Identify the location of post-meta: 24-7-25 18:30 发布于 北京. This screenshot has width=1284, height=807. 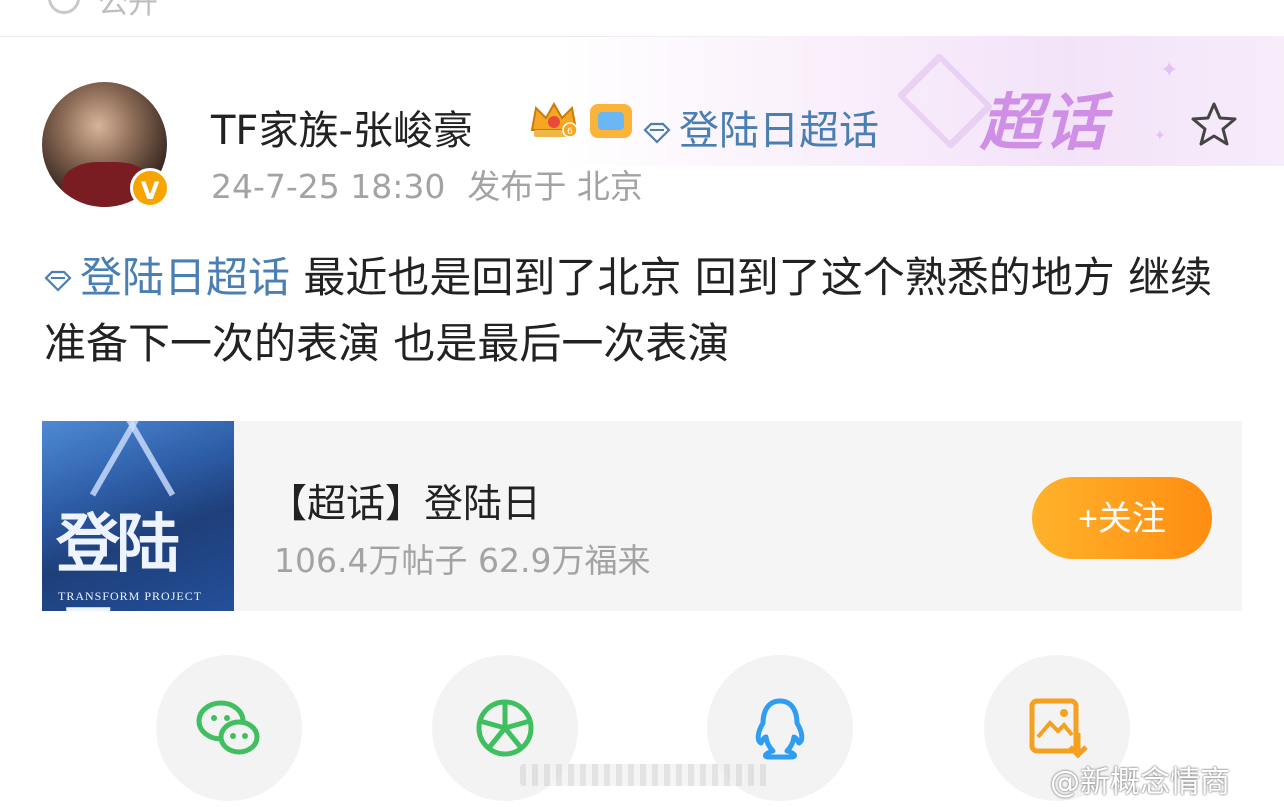
(427, 184).